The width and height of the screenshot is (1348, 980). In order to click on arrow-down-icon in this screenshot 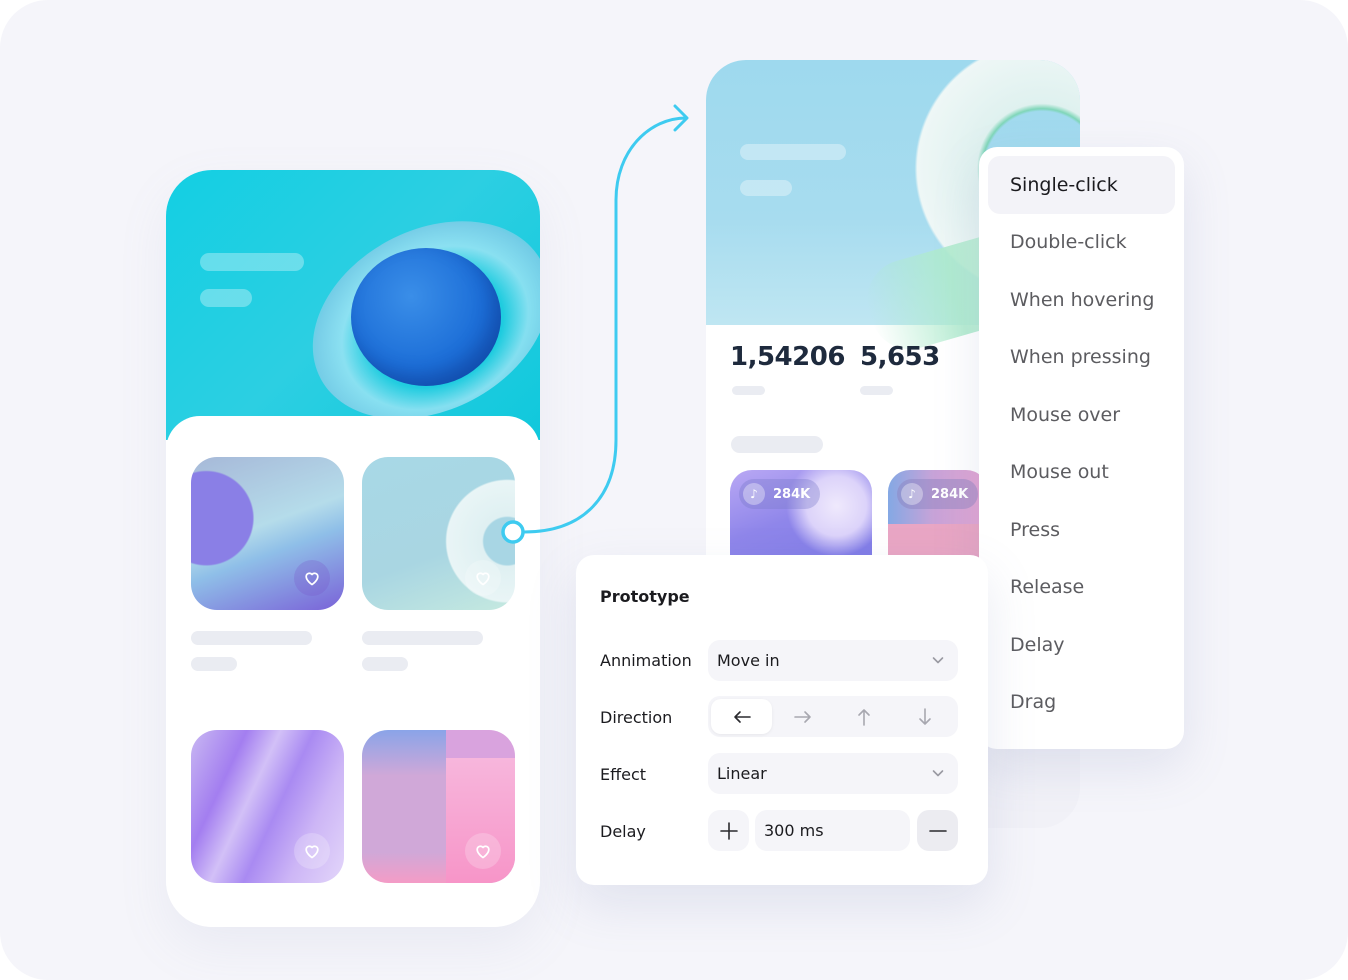, I will do `click(924, 716)`.